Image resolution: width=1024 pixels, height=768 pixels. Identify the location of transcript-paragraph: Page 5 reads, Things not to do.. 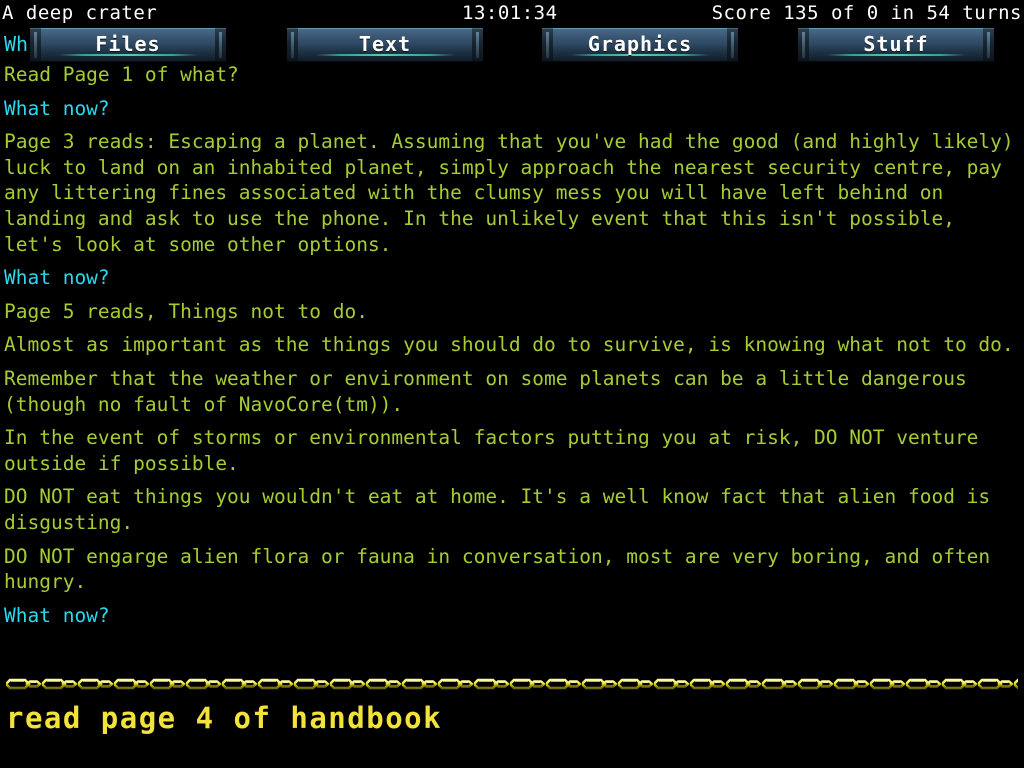
(186, 311).